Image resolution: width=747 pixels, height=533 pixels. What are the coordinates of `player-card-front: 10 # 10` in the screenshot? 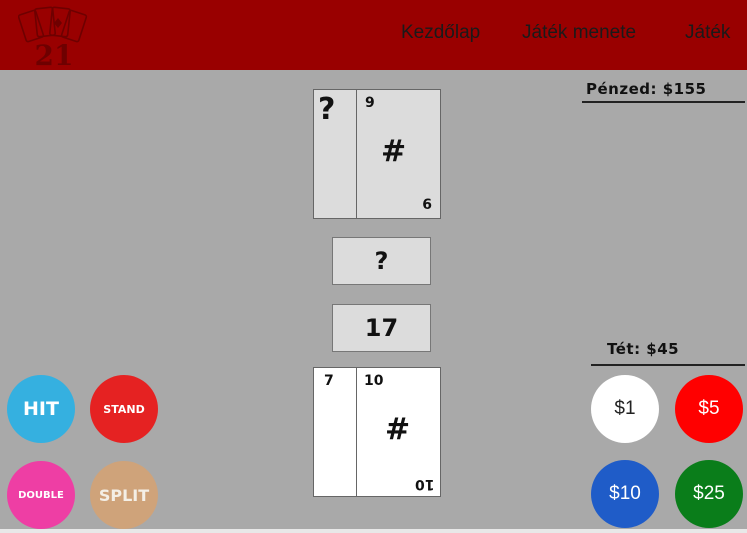 It's located at (398, 432).